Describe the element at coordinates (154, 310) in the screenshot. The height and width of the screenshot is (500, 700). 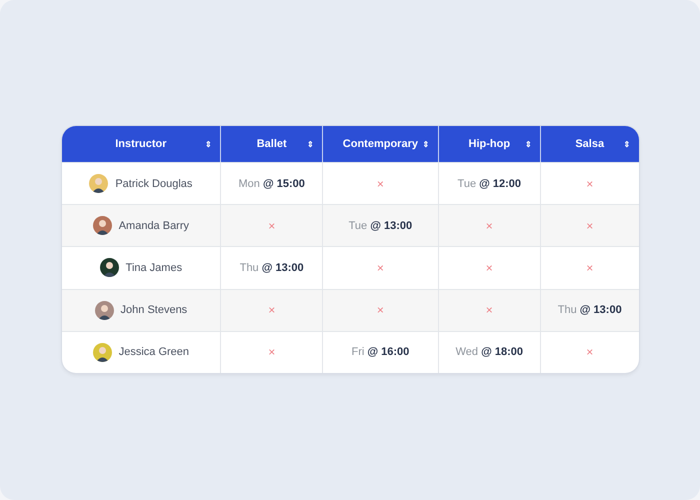
I see `instructor-name: John Stevens` at that location.